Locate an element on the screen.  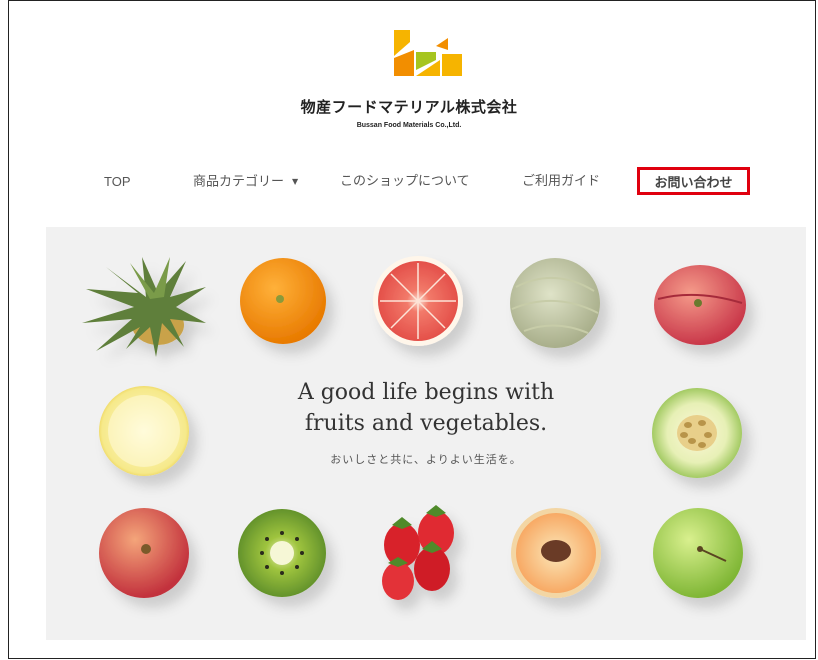
nav-user-guide-label: ご利用ガイド is located at coordinates (561, 181).